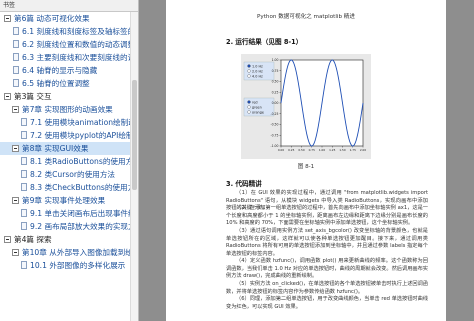 This screenshot has height=321, width=474. Describe the element at coordinates (69, 6) in the screenshot. I see `bookmark-panel-title: 书签` at that location.